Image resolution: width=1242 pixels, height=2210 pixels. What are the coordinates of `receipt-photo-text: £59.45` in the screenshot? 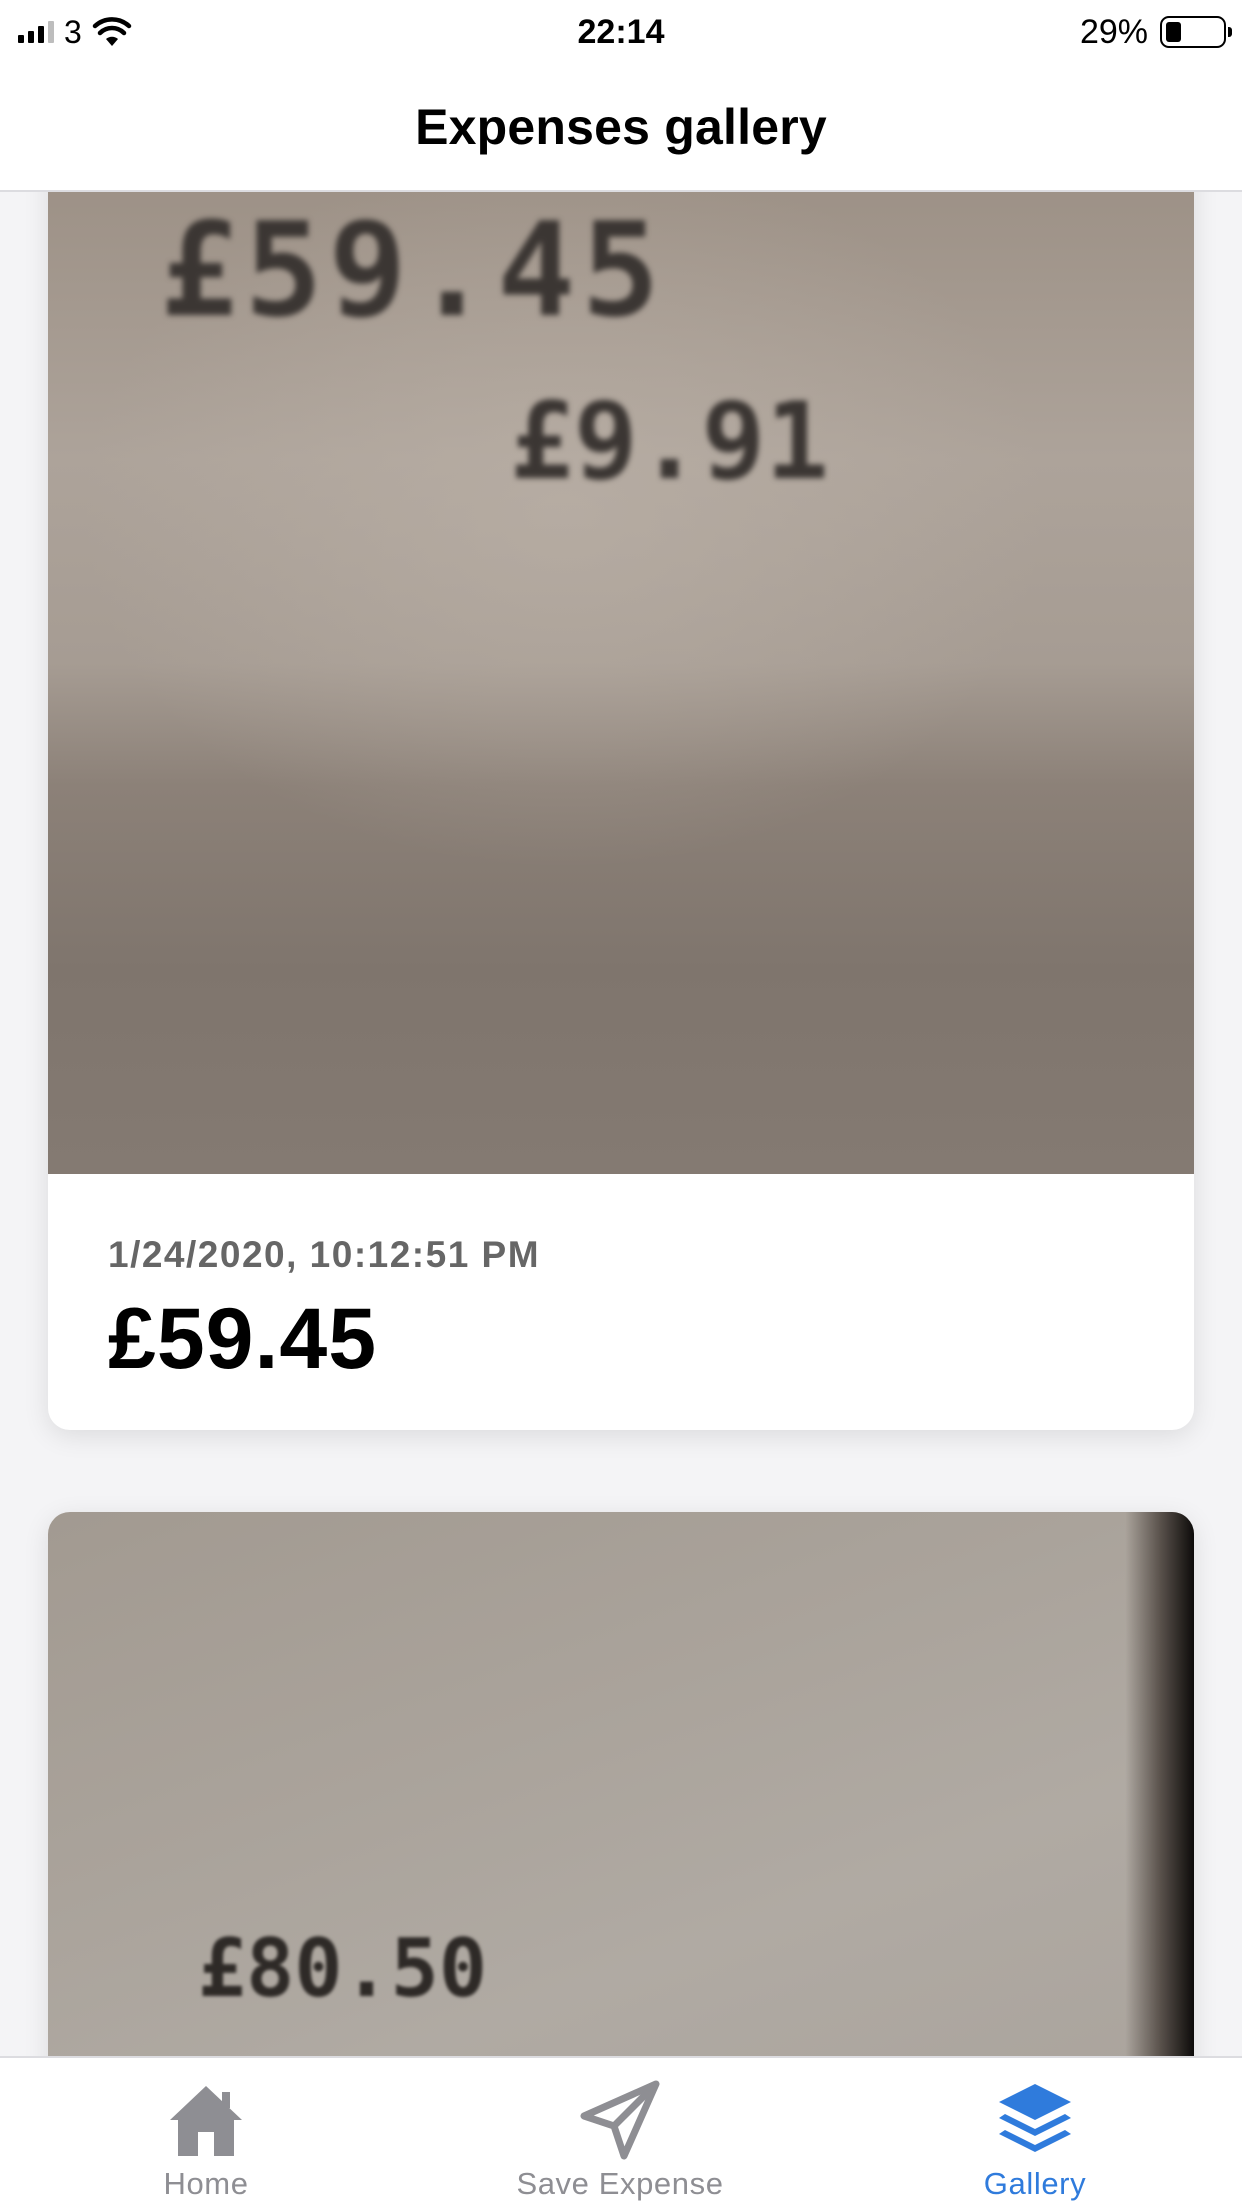 It's located at (413, 270).